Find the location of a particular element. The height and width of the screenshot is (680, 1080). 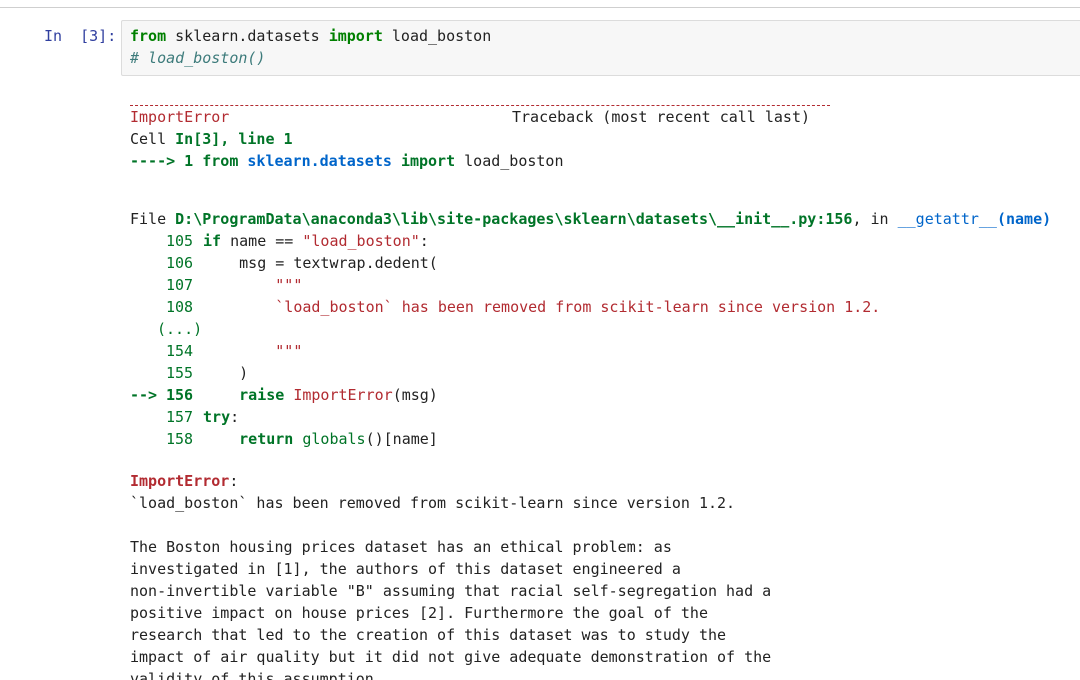

input-prompt: In [3]: is located at coordinates (80, 36).